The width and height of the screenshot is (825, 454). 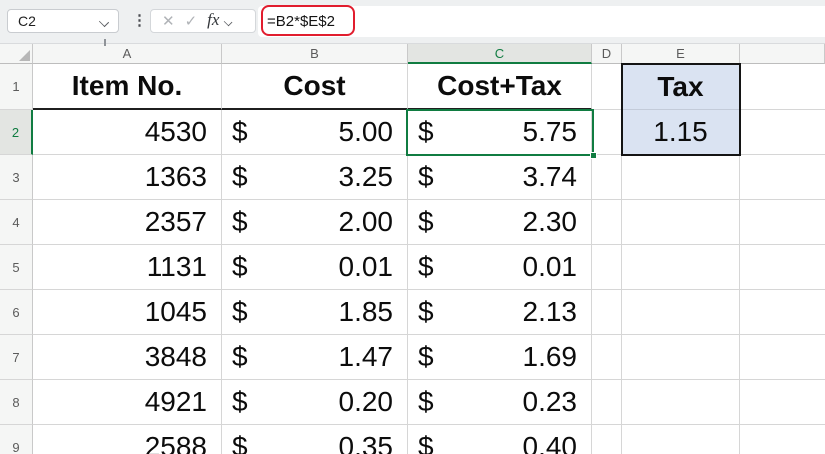 I want to click on cell-e5, so click(x=681, y=267).